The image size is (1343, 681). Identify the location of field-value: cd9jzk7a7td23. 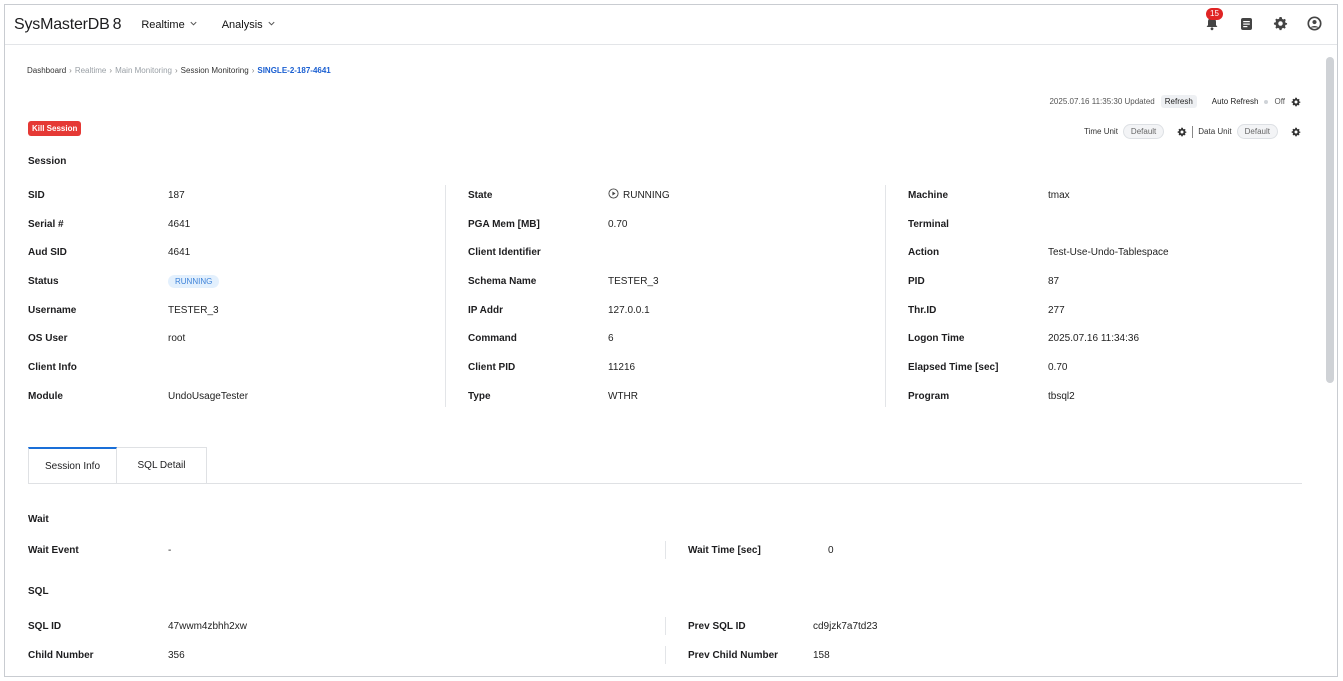
(845, 626).